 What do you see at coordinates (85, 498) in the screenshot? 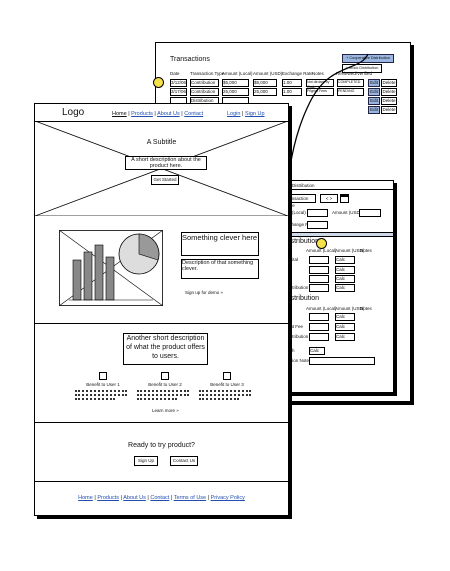
I see `footer-home: Home` at bounding box center [85, 498].